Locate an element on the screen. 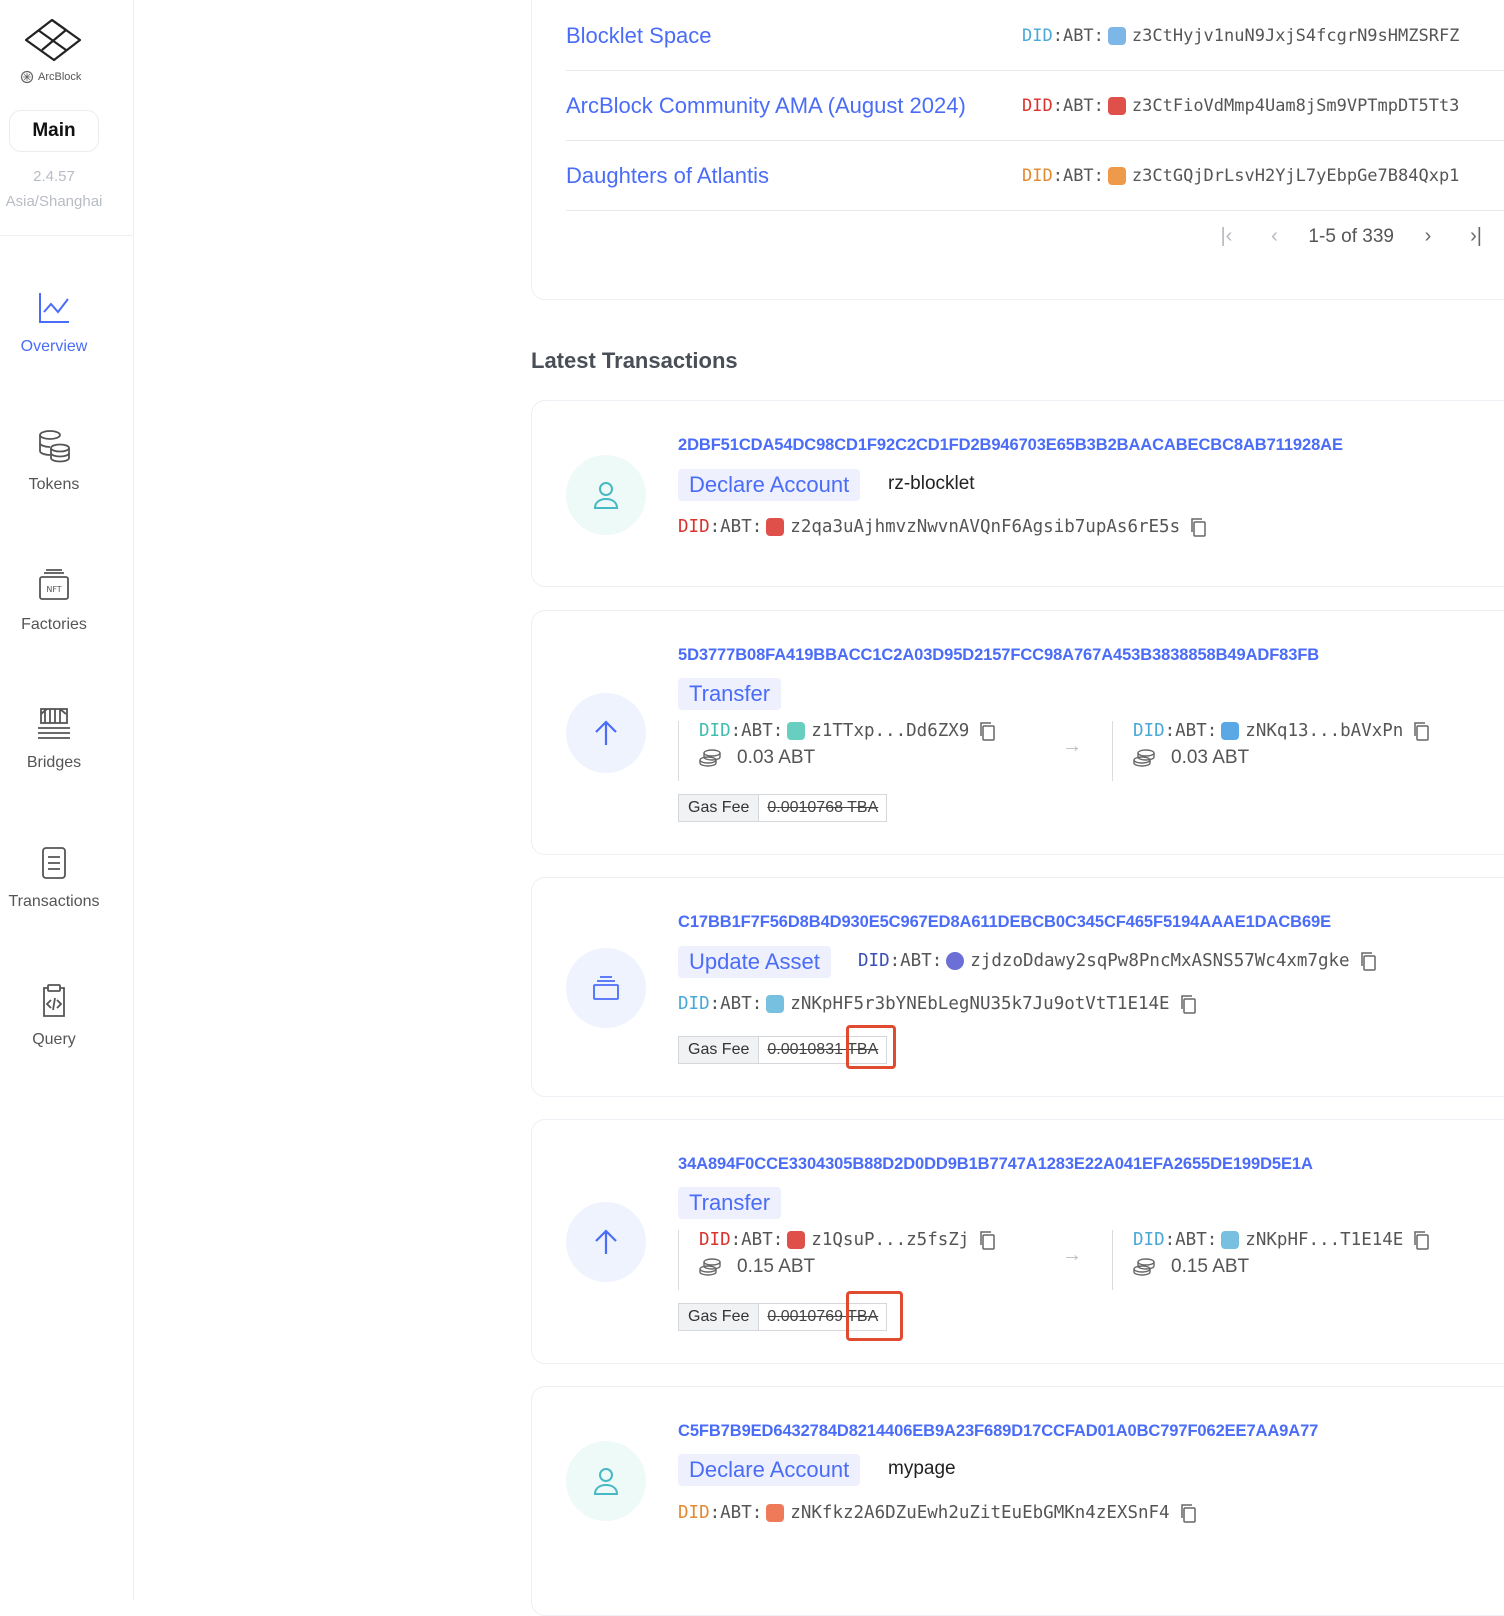 Image resolution: width=1504 pixels, height=1616 pixels. did-address: DID:ABT: zNKq13...bAVxPn is located at coordinates (1281, 731).